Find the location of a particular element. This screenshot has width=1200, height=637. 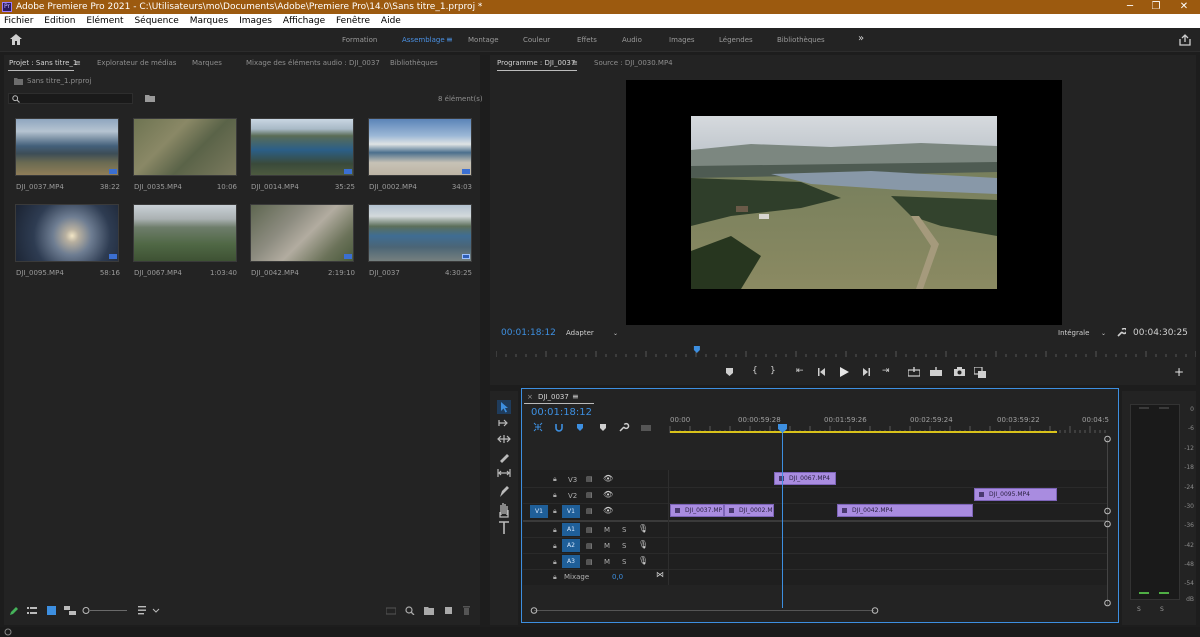

tab-audio-clip-mixer: Mixage des éléments audio : DJI_0037 is located at coordinates (313, 63).